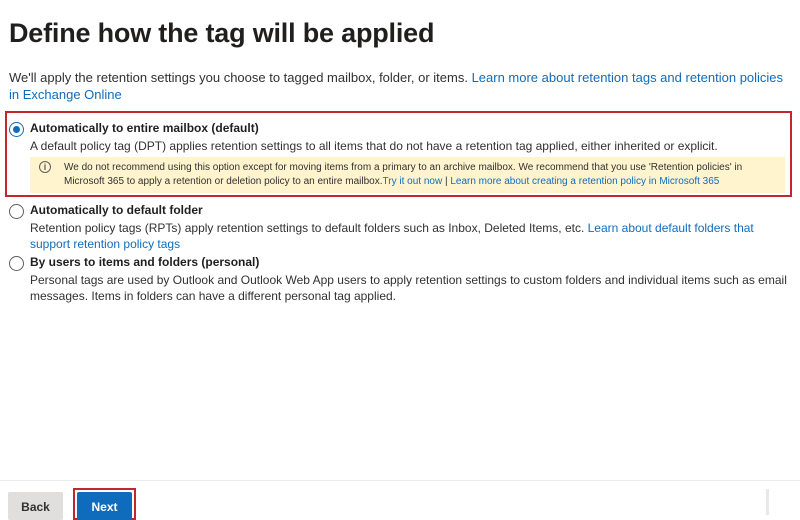 The height and width of the screenshot is (520, 800). Describe the element at coordinates (767, 502) in the screenshot. I see `scrollbar-handle` at that location.